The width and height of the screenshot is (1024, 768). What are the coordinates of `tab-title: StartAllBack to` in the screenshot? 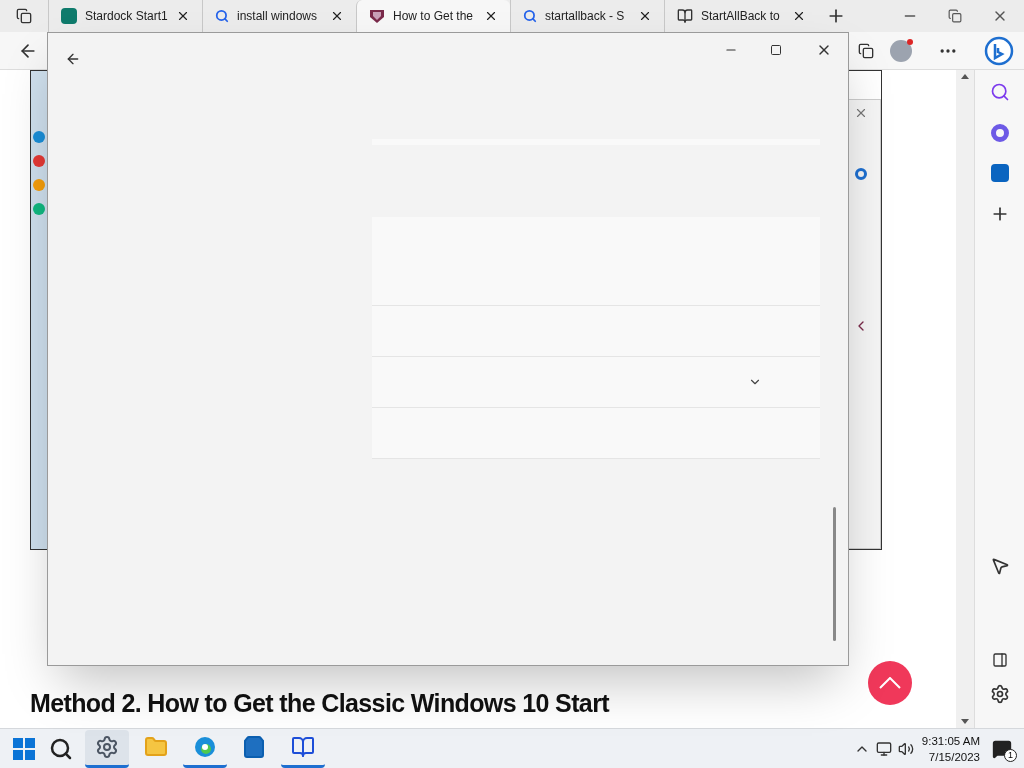 It's located at (741, 16).